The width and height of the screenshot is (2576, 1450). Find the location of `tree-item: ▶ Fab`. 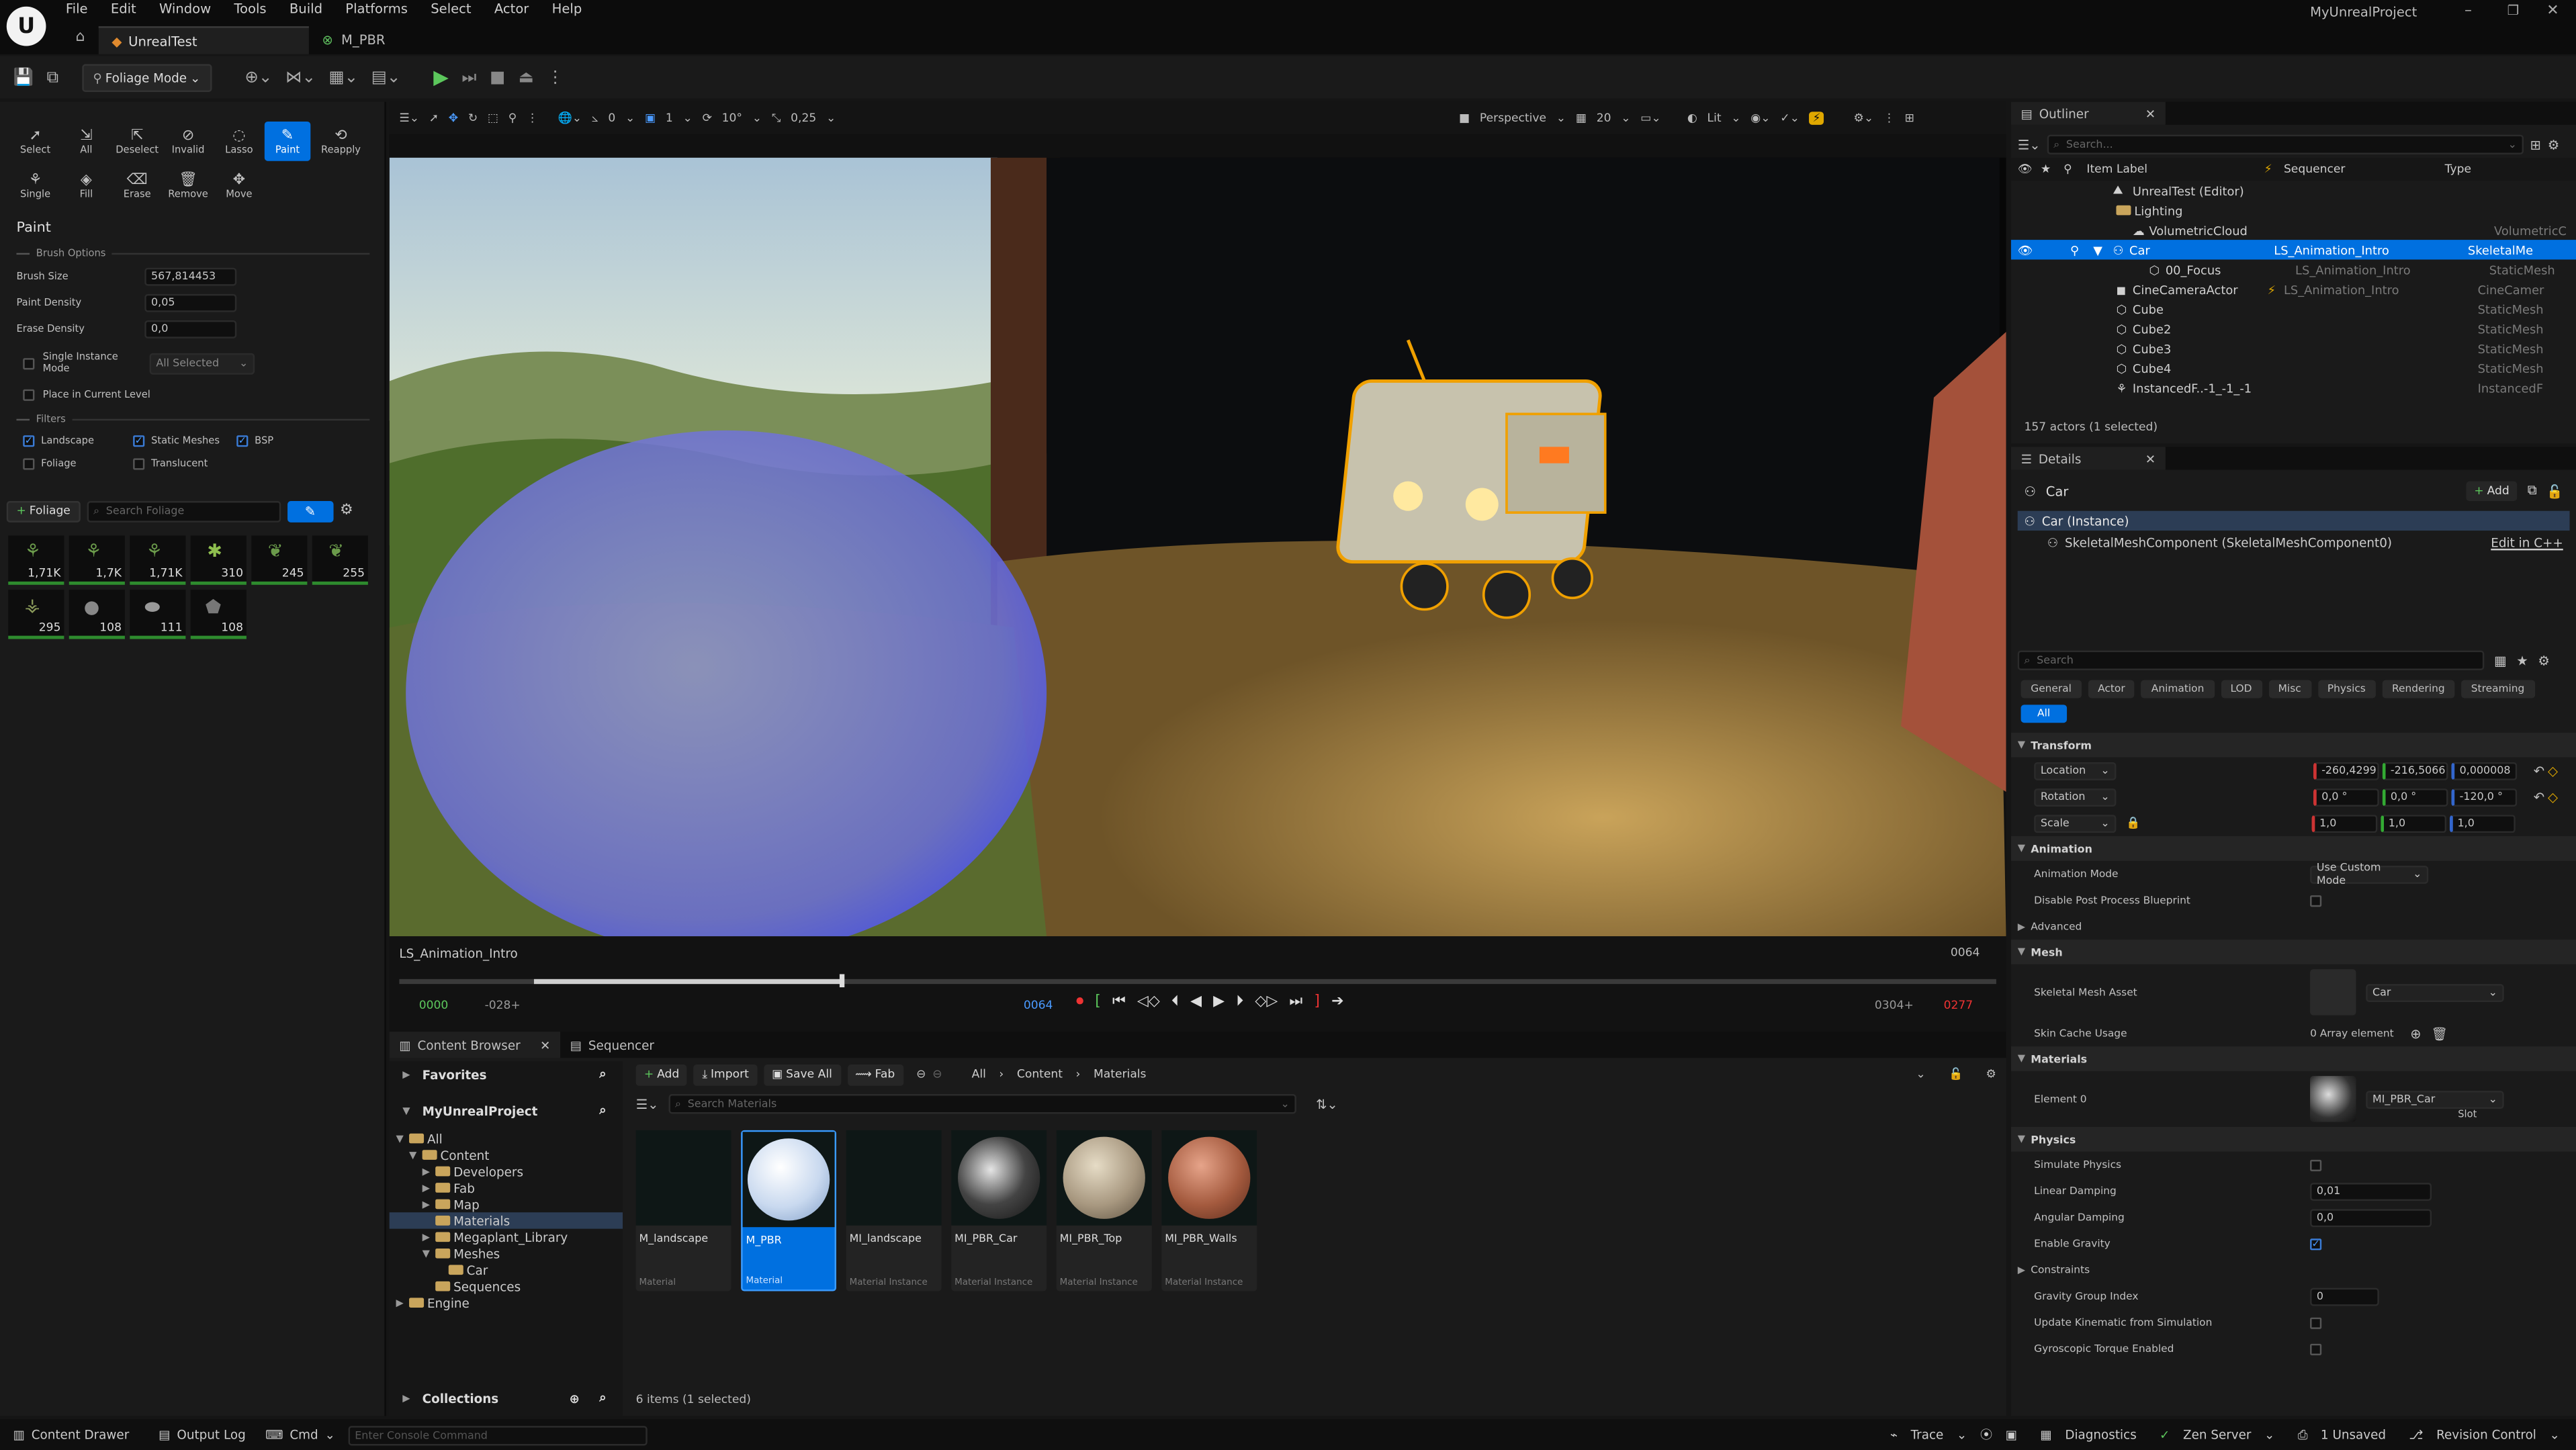

tree-item: ▶ Fab is located at coordinates (506, 1187).